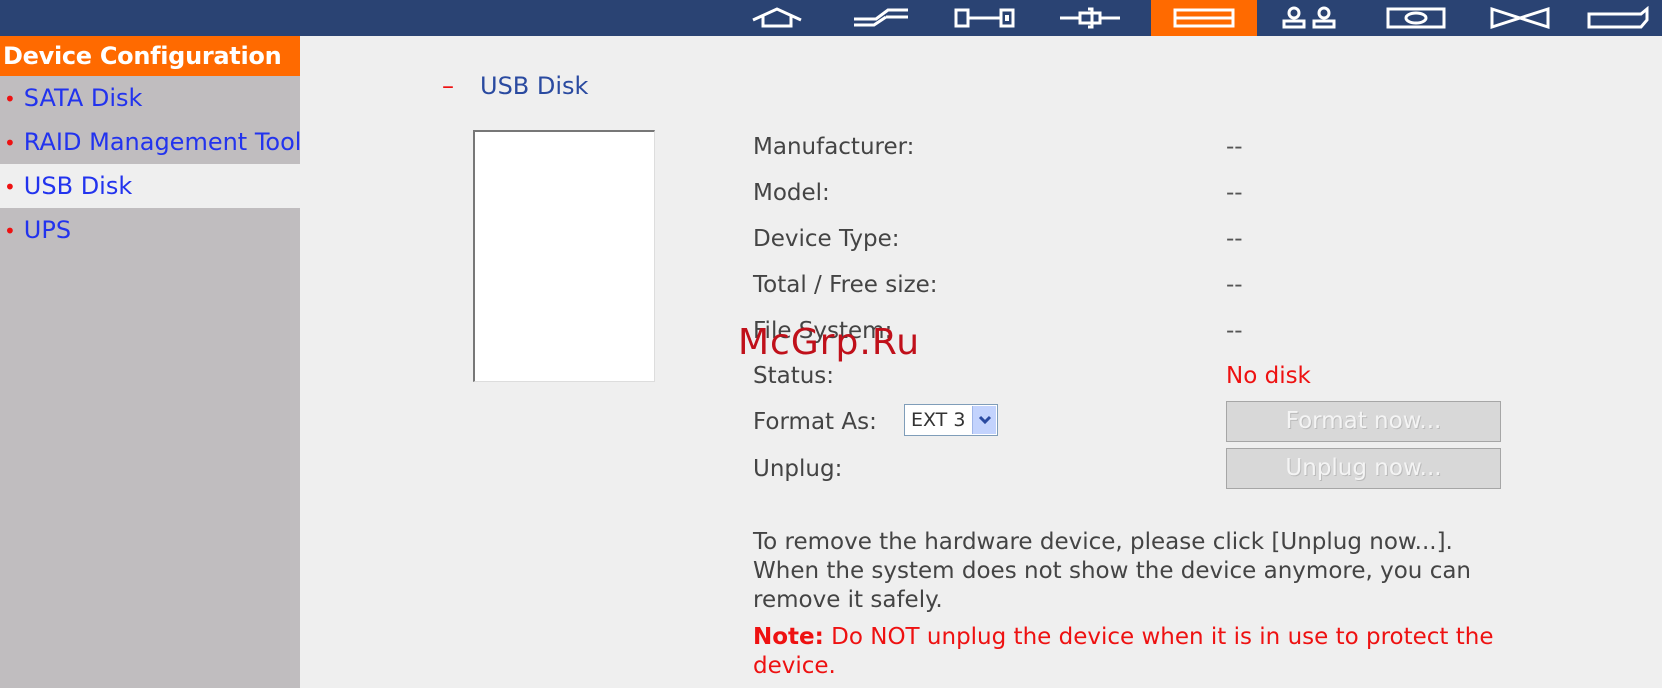  What do you see at coordinates (1617, 18) in the screenshot?
I see `folder-icon` at bounding box center [1617, 18].